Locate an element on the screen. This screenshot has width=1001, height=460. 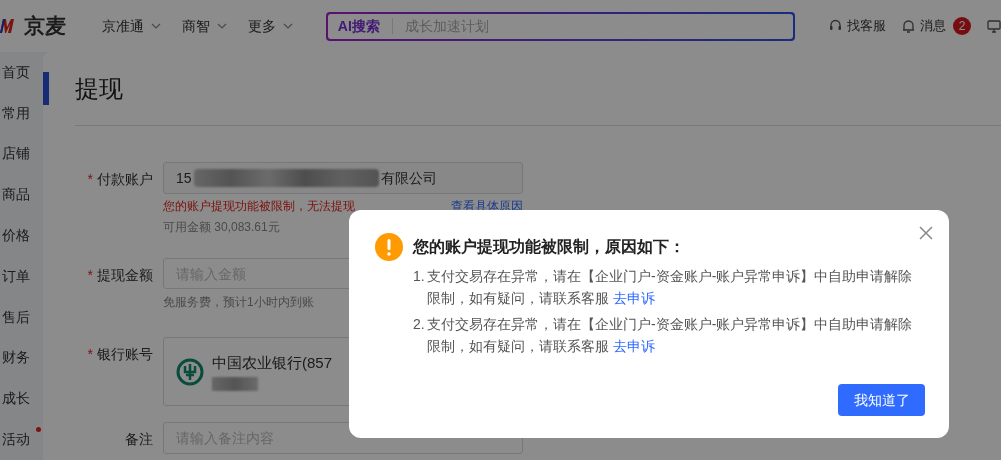
headset-icon is located at coordinates (835, 26).